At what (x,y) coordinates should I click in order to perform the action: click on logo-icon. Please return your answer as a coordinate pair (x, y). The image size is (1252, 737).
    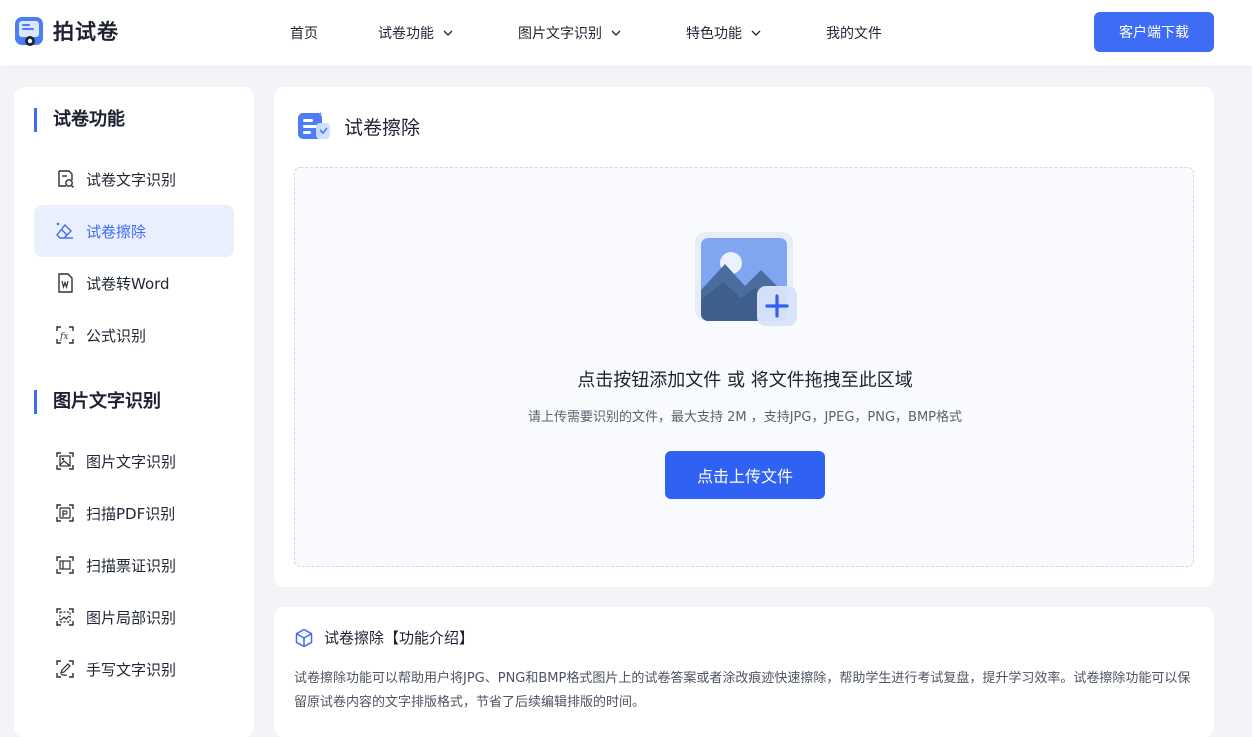
    Looking at the image, I should click on (29, 31).